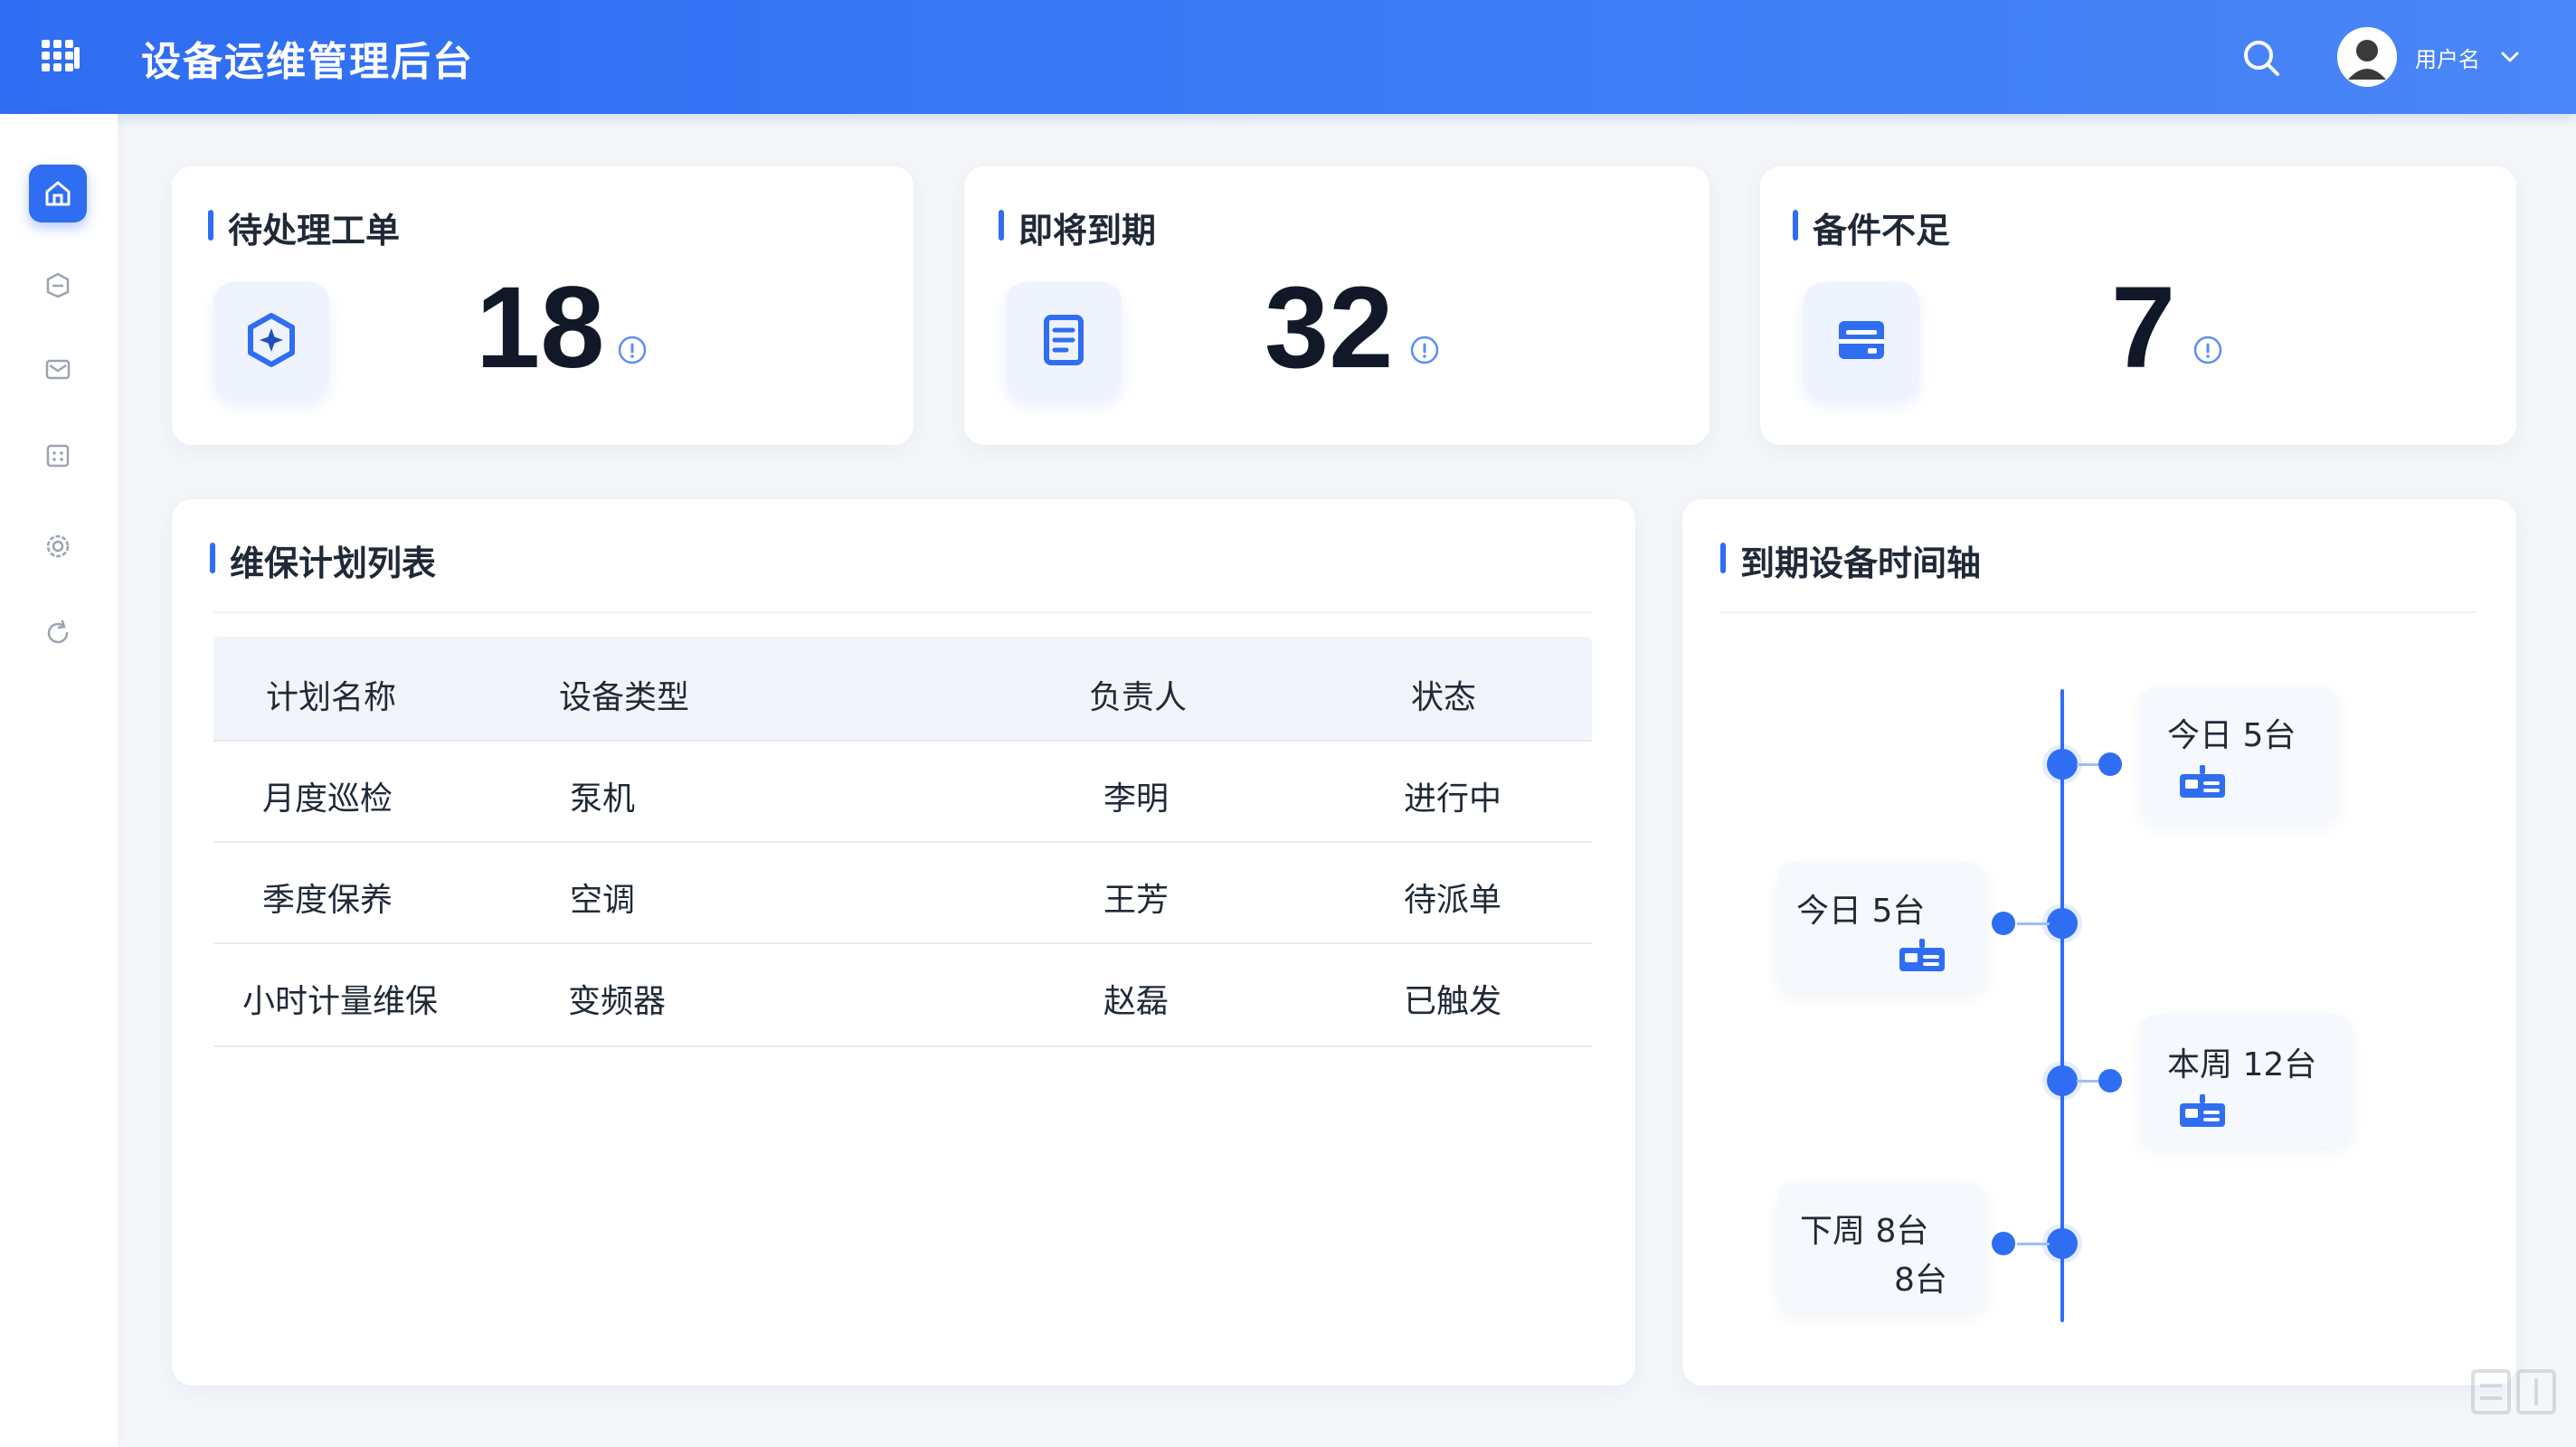 The width and height of the screenshot is (2576, 1447). What do you see at coordinates (903, 689) in the screenshot?
I see `table-header: 计划名称 设备类型 负责人 状态` at bounding box center [903, 689].